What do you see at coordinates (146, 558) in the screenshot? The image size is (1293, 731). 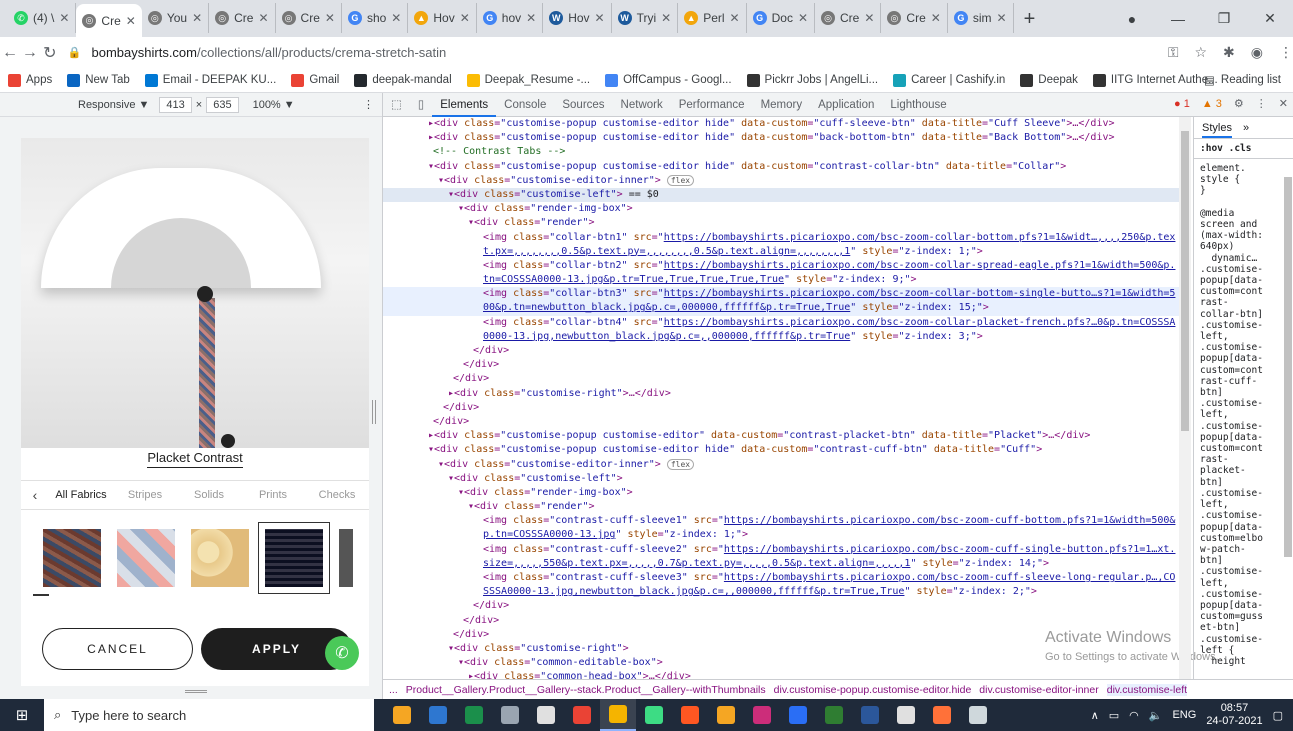 I see `fabric-swatch` at bounding box center [146, 558].